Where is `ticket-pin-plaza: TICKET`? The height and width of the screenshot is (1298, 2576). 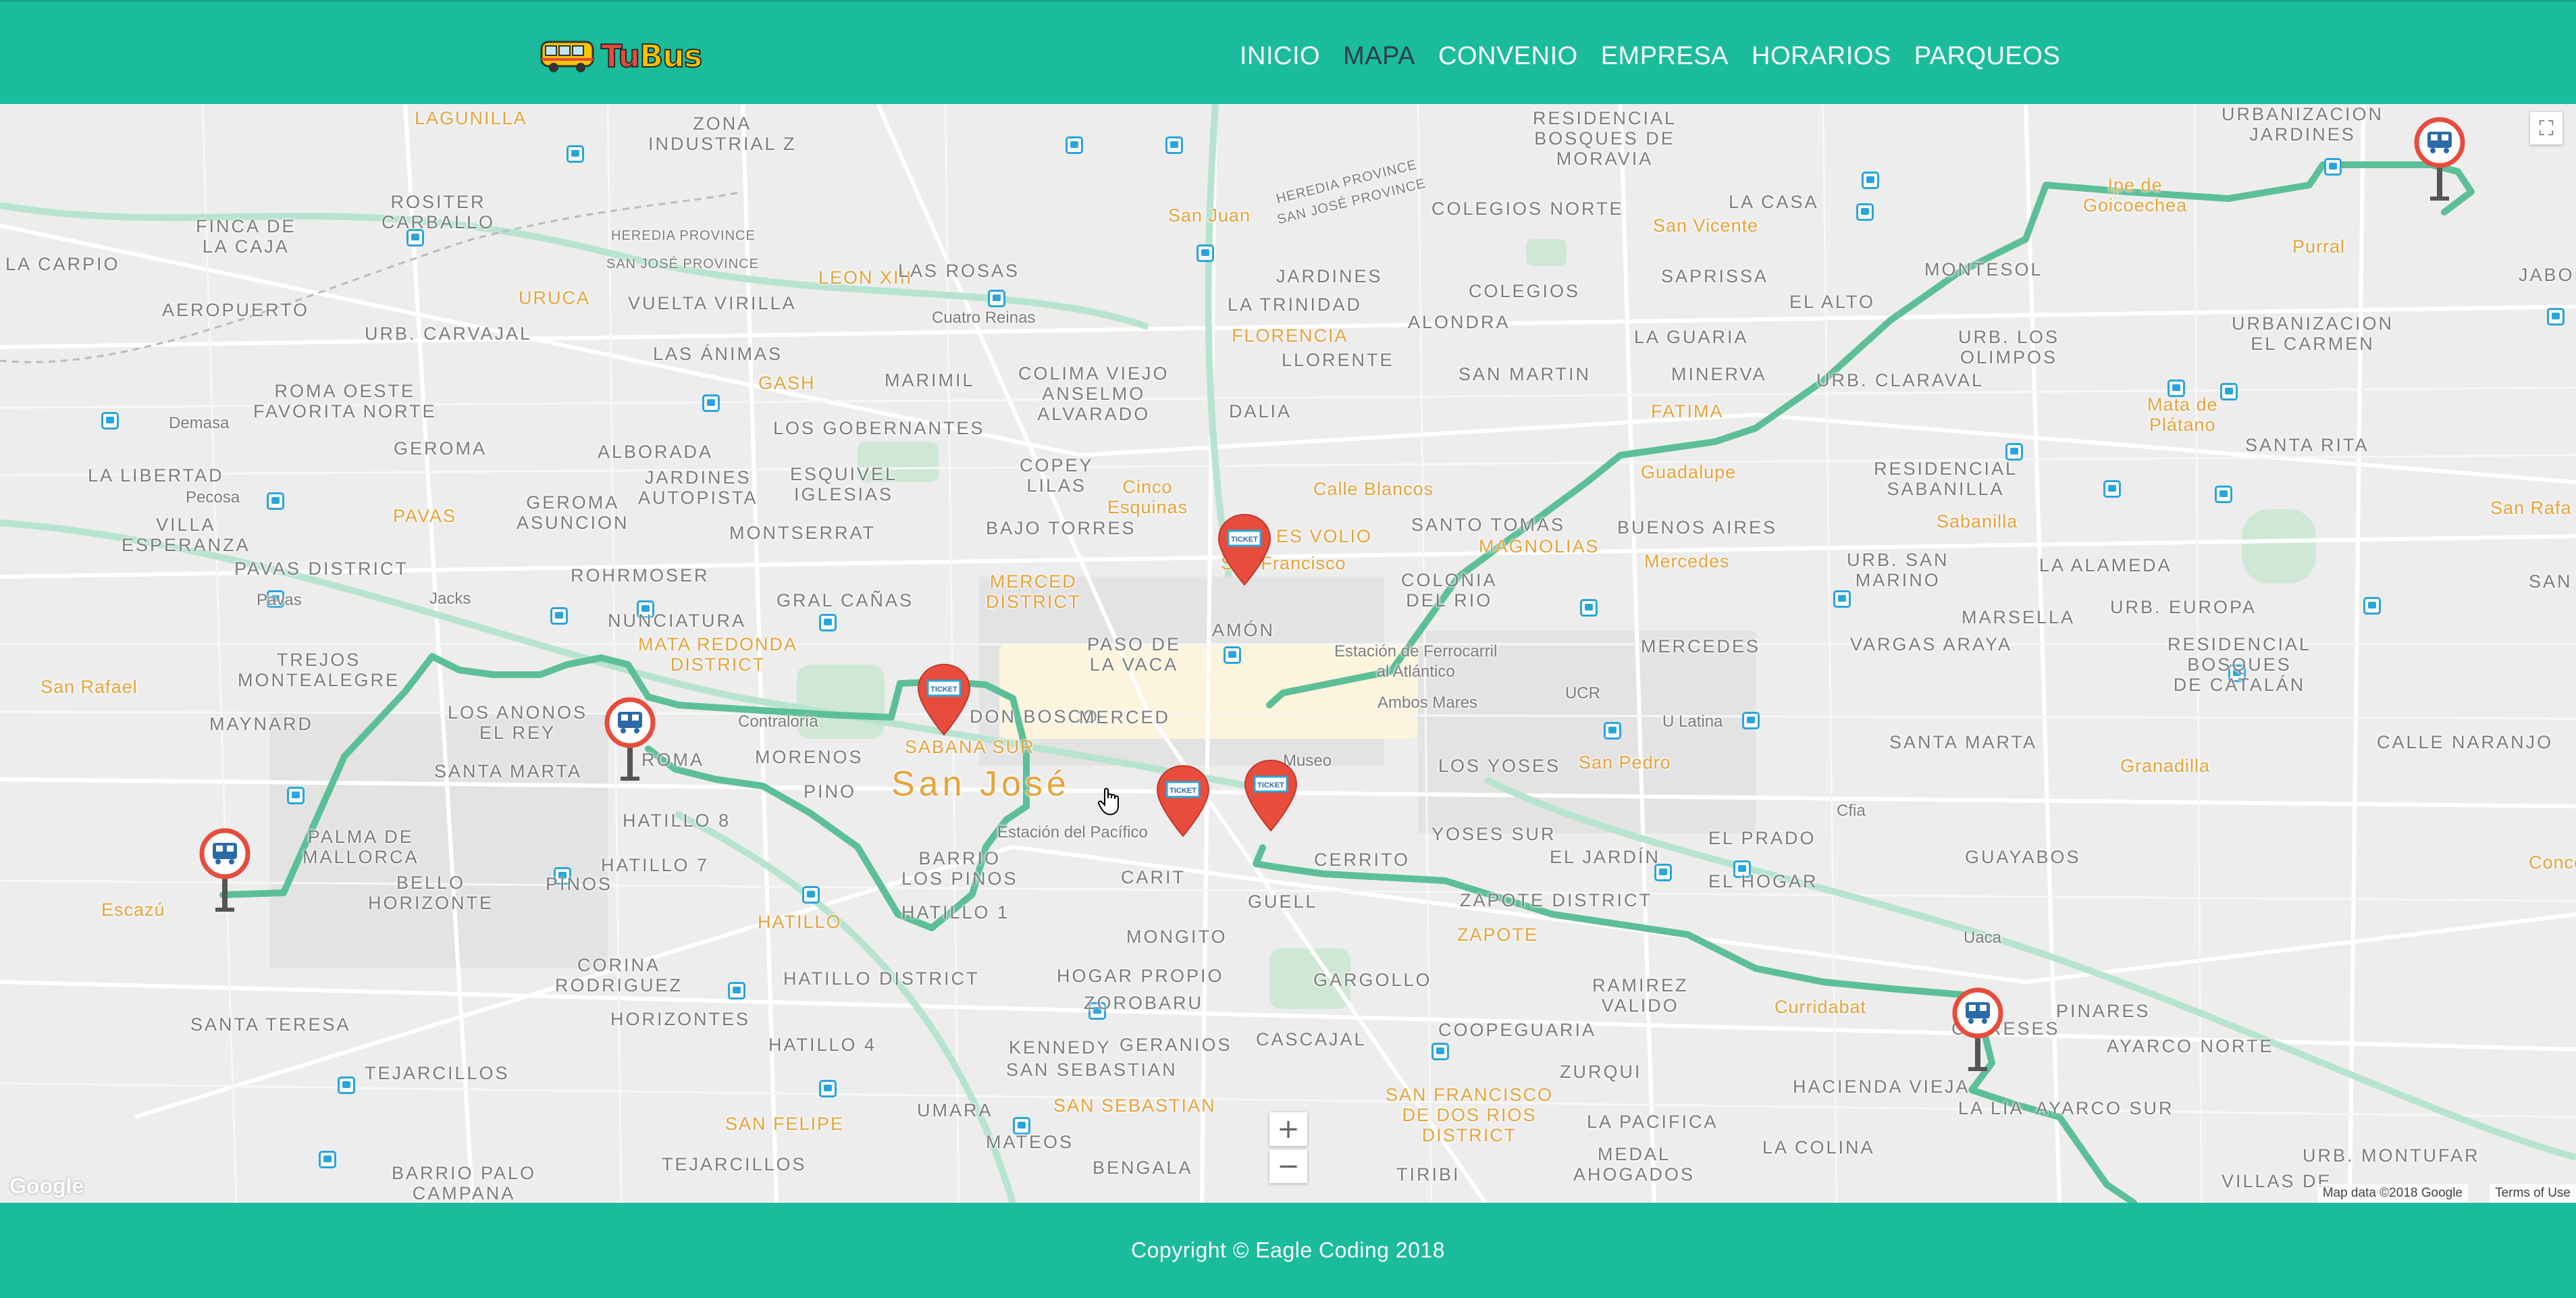 ticket-pin-plaza: TICKET is located at coordinates (1183, 801).